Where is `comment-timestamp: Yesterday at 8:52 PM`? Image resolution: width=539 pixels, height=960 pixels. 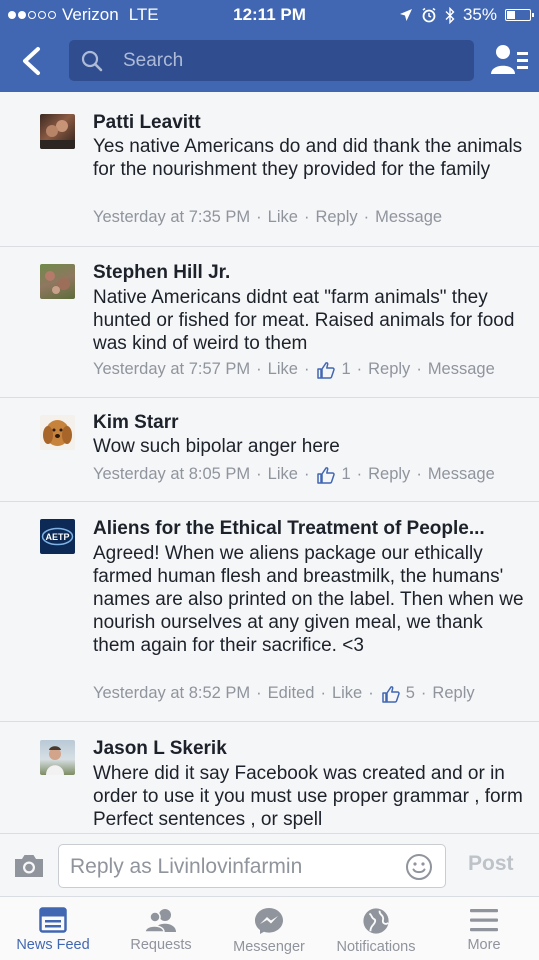
comment-timestamp: Yesterday at 8:52 PM is located at coordinates (171, 693).